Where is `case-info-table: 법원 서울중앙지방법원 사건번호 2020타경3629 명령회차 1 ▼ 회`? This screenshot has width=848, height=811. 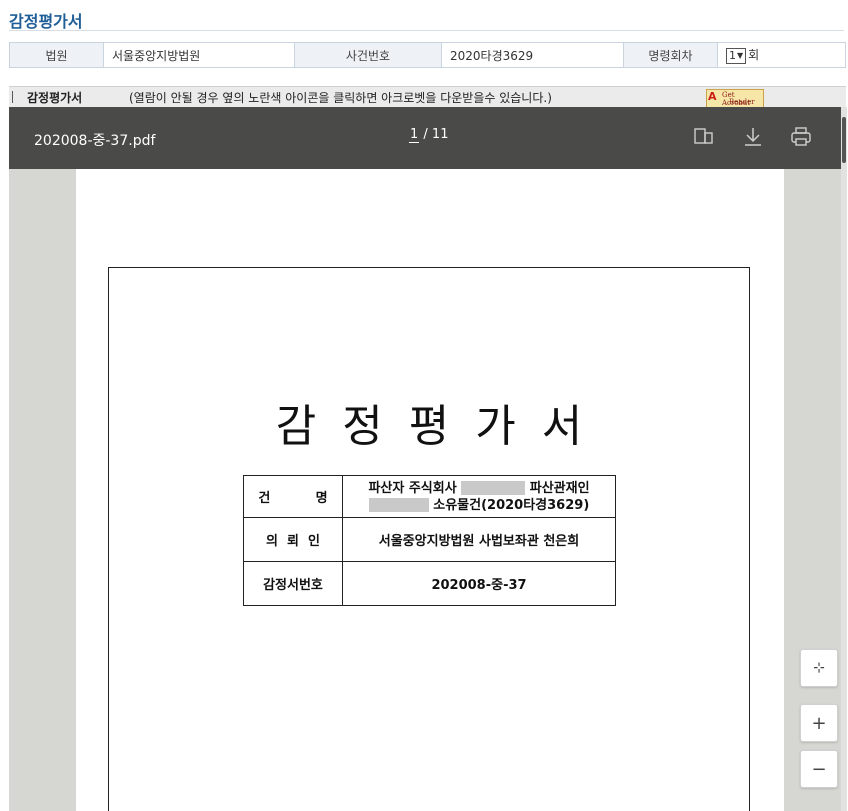 case-info-table: 법원 서울중앙지방법원 사건번호 2020타경3629 명령회차 1 ▼ 회 is located at coordinates (427, 55).